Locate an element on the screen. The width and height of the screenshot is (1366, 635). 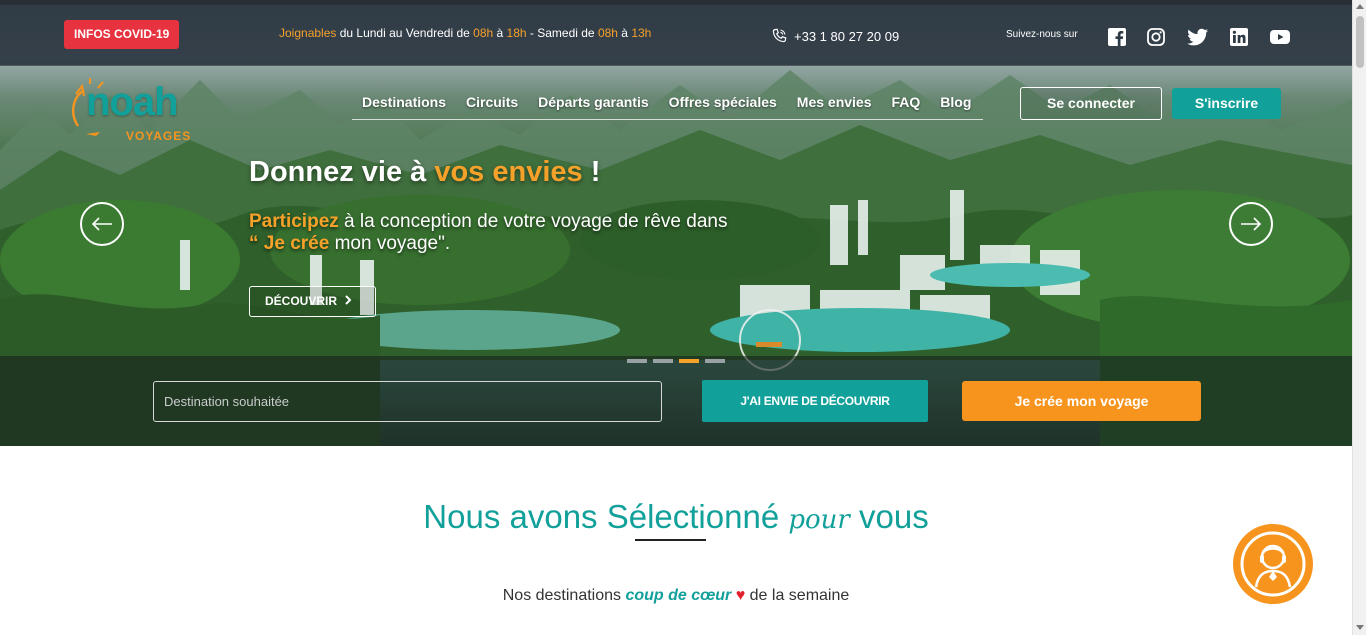
tagline-accent: coup de cœur is located at coordinates (678, 595).